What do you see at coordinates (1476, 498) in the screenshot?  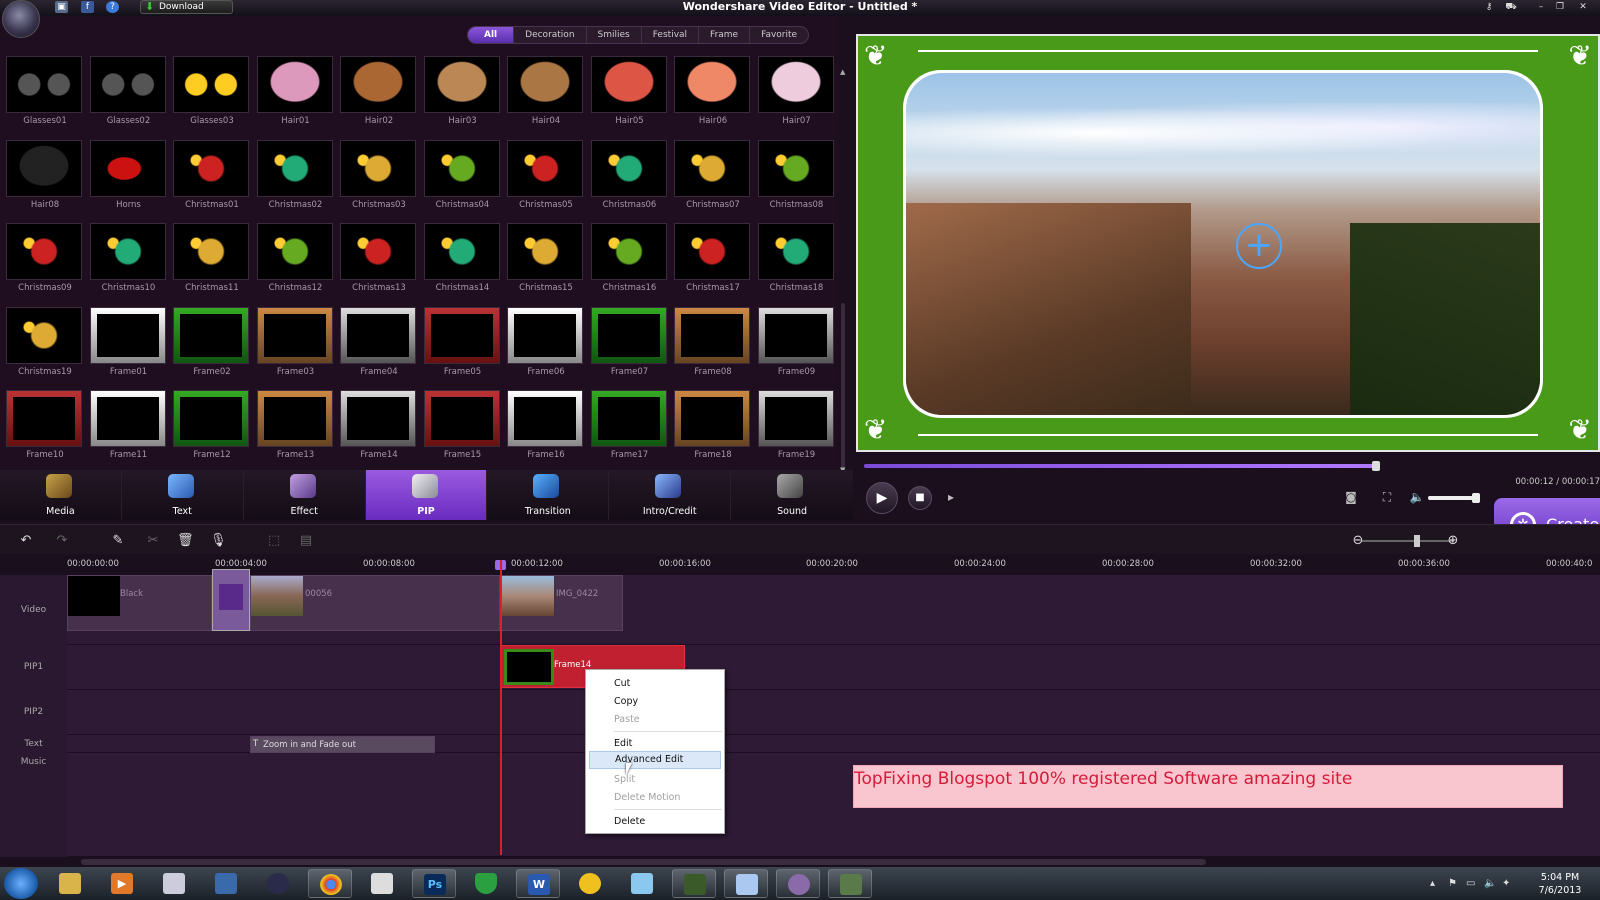 I see `volume-knob` at bounding box center [1476, 498].